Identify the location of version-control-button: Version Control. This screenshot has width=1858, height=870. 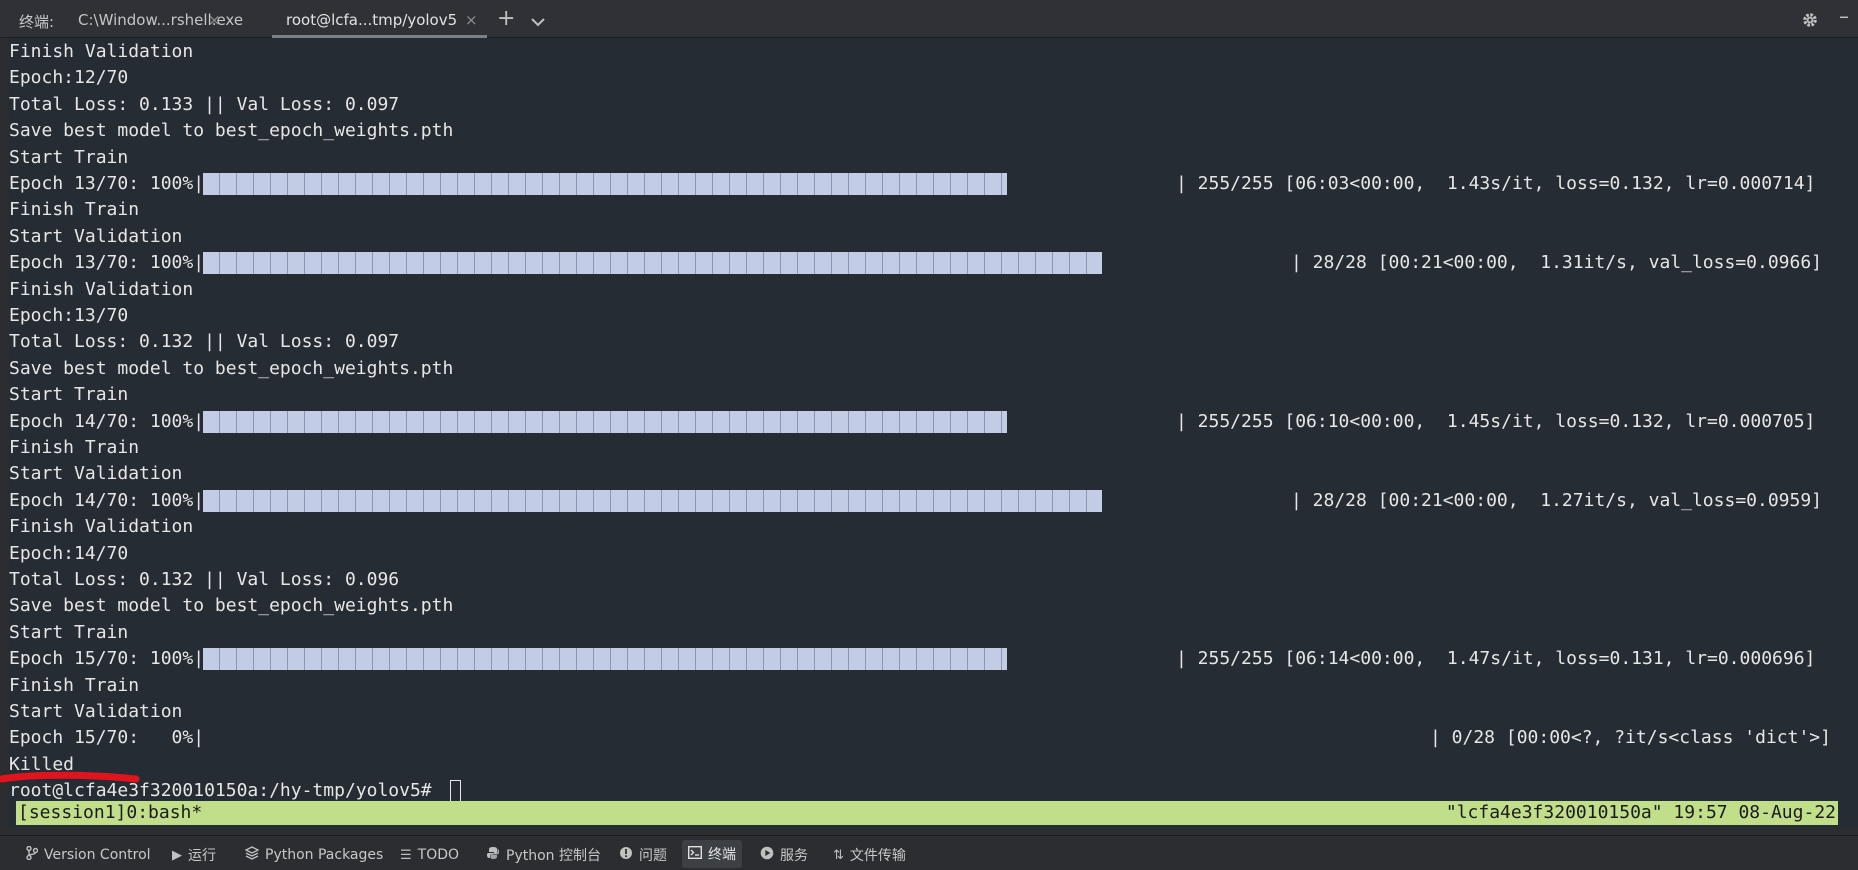
(88, 855).